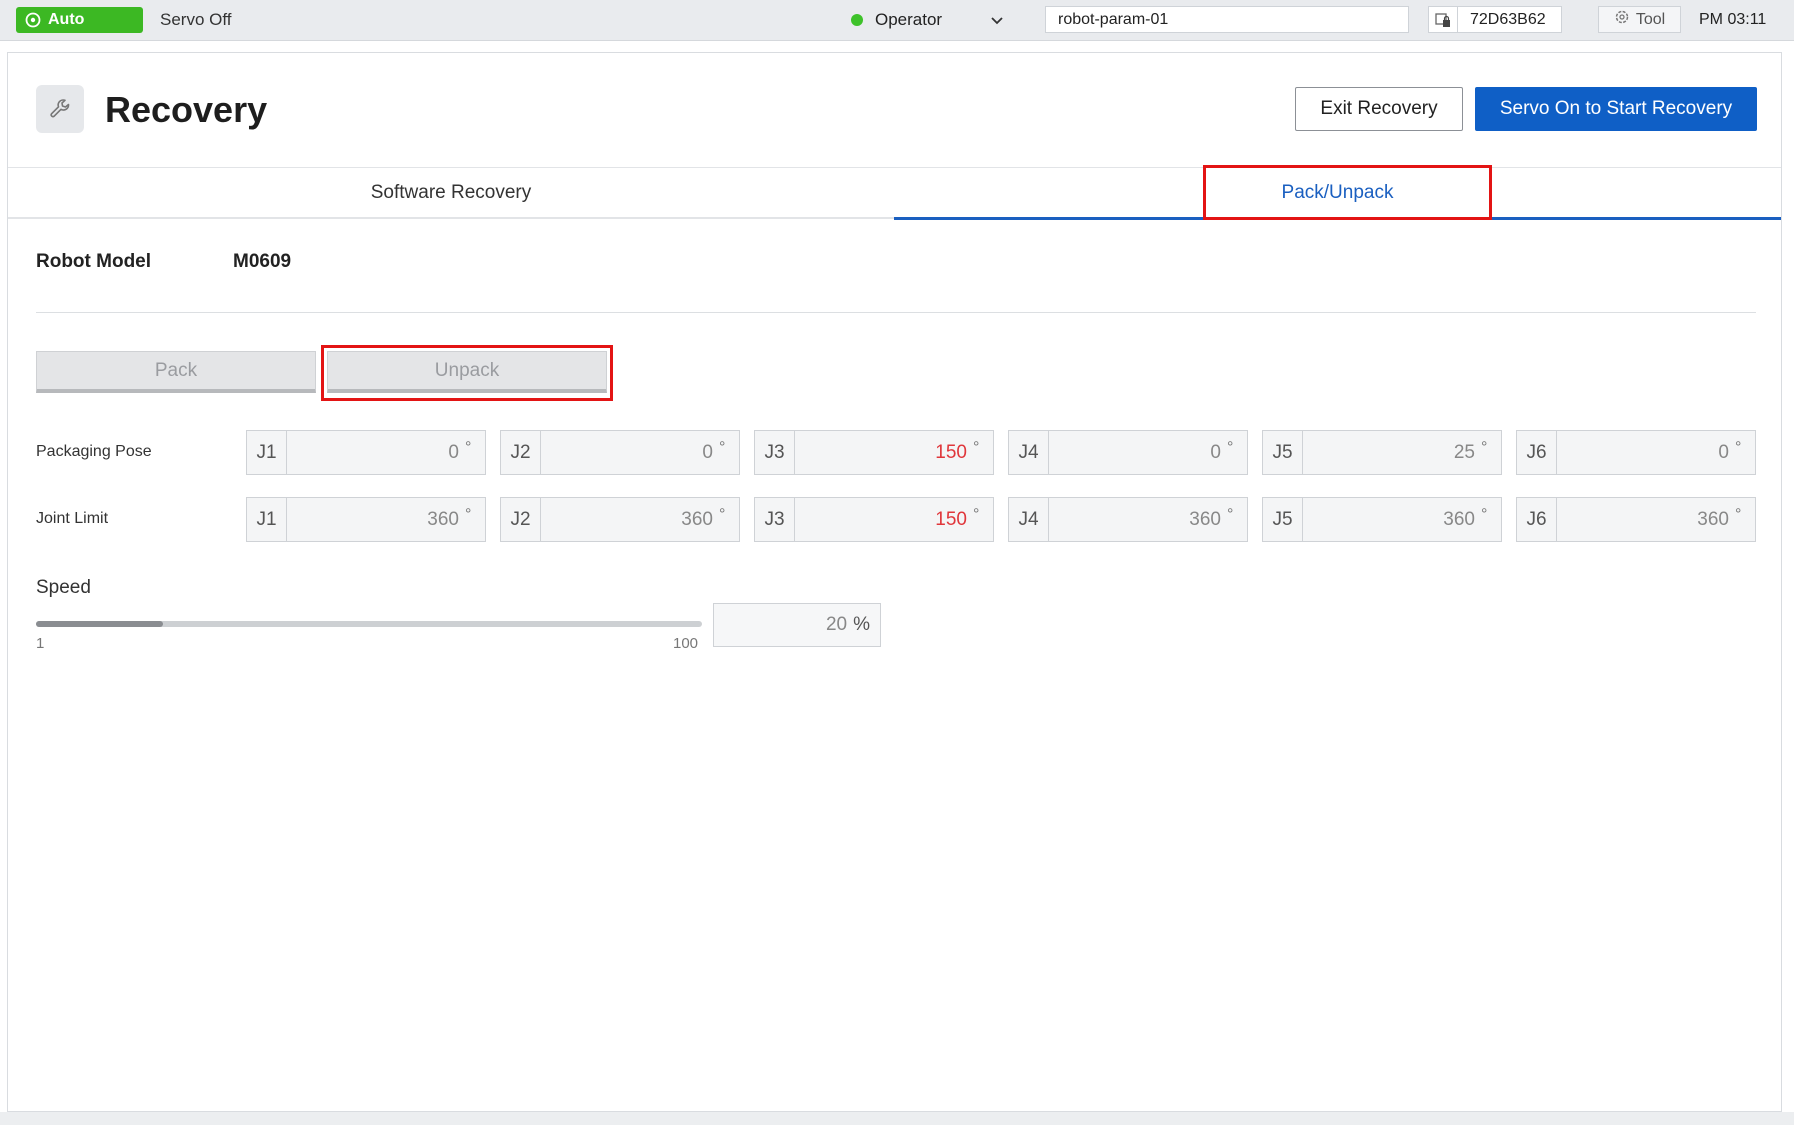 The image size is (1794, 1125). Describe the element at coordinates (369, 624) in the screenshot. I see `speed-slider` at that location.